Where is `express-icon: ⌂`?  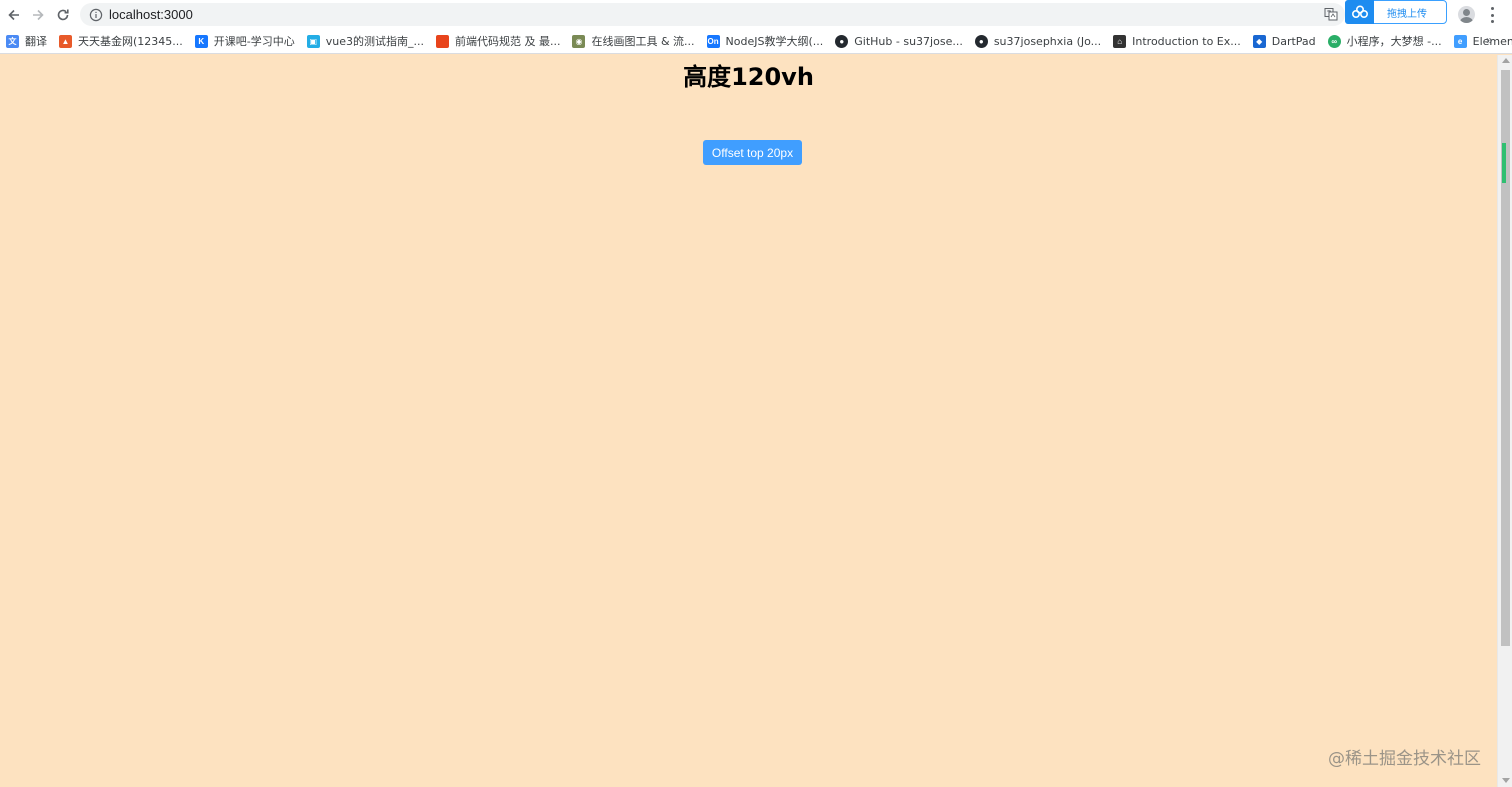
express-icon: ⌂ is located at coordinates (1120, 41).